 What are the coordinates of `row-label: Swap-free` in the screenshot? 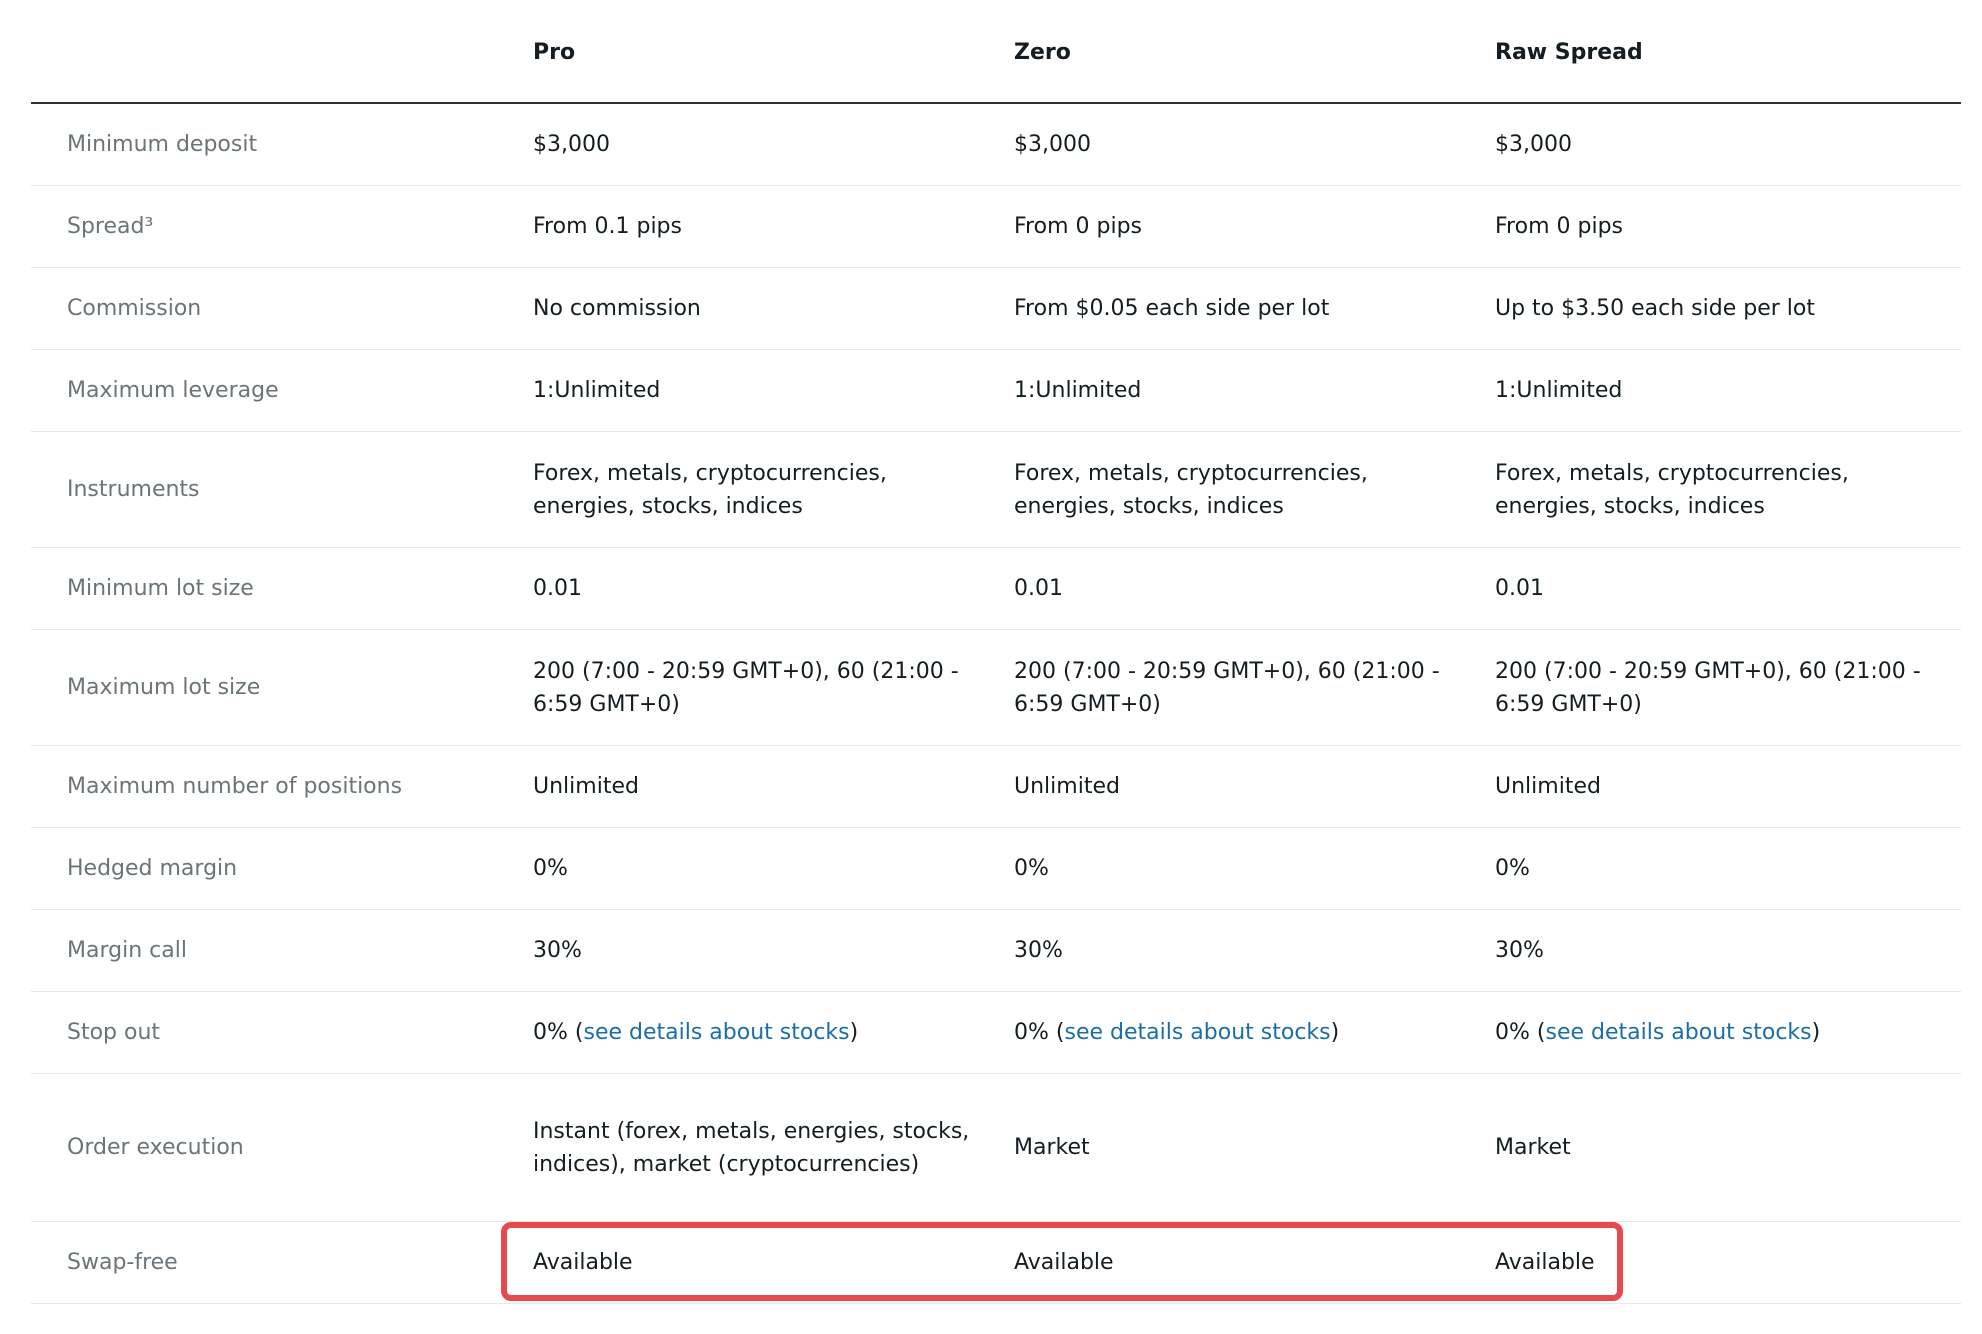 It's located at (122, 1262).